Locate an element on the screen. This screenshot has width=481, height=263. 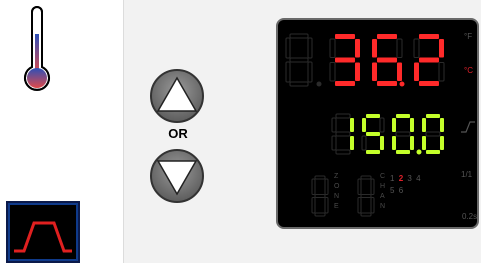
zone-label: Z O N E is located at coordinates (337, 191).